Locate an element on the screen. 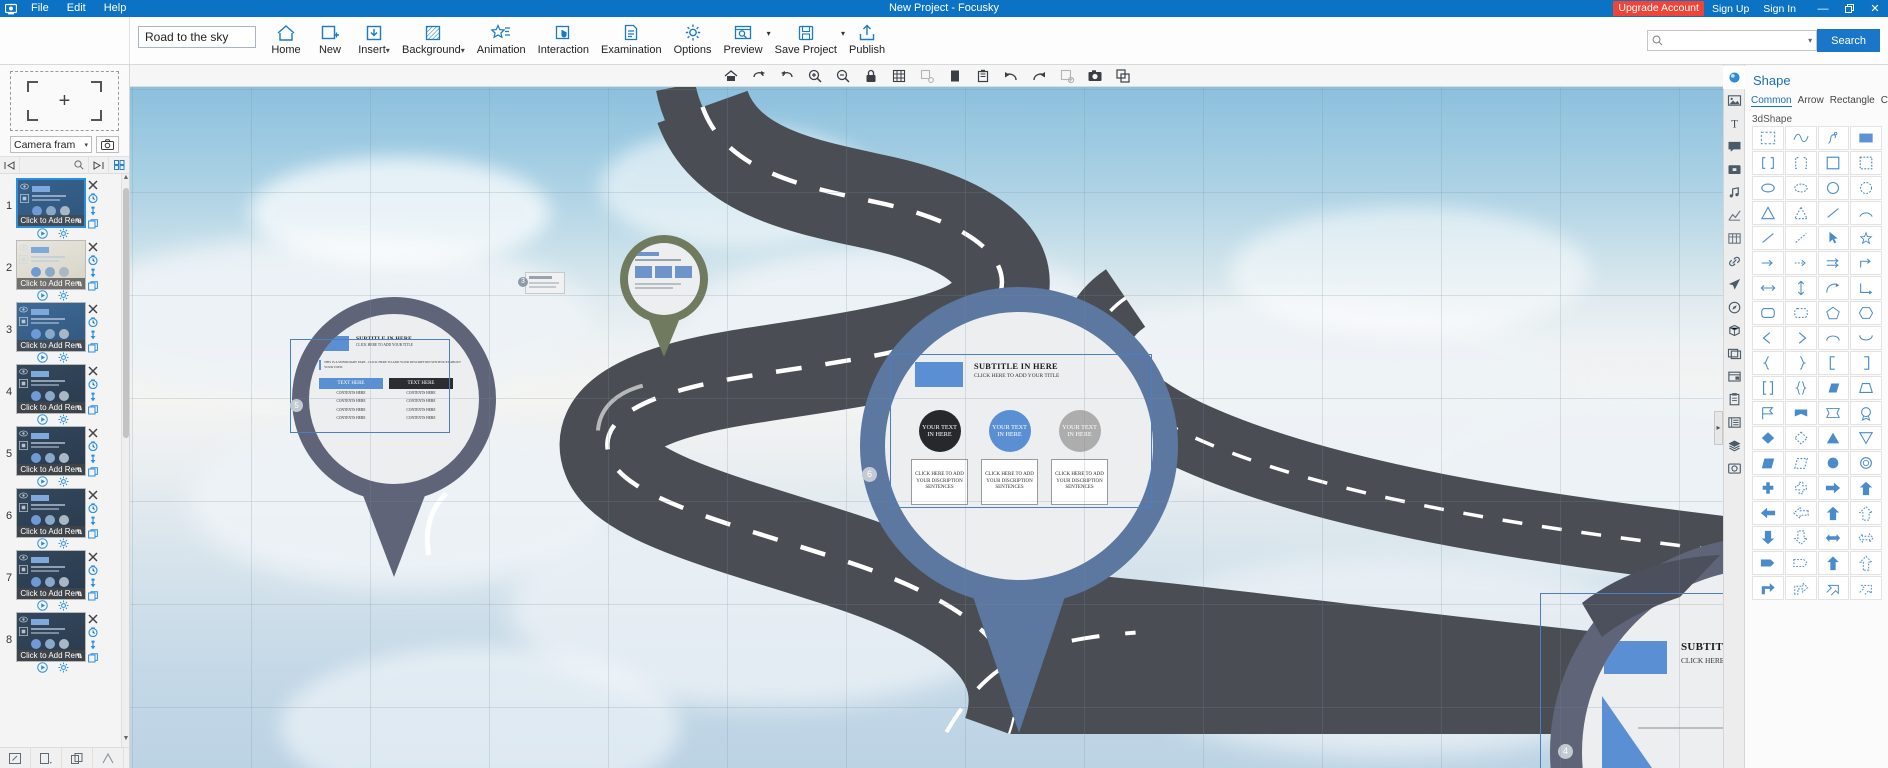 This screenshot has height=768, width=1888. plus-icon: + is located at coordinates (65, 101).